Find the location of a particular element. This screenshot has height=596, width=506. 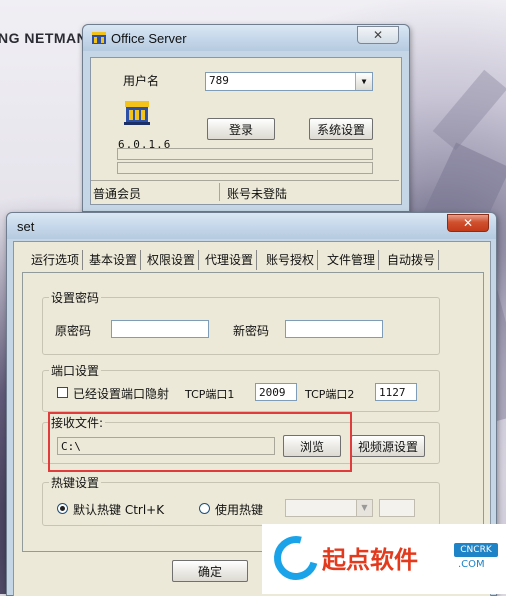

username-value: 789 is located at coordinates (219, 80).